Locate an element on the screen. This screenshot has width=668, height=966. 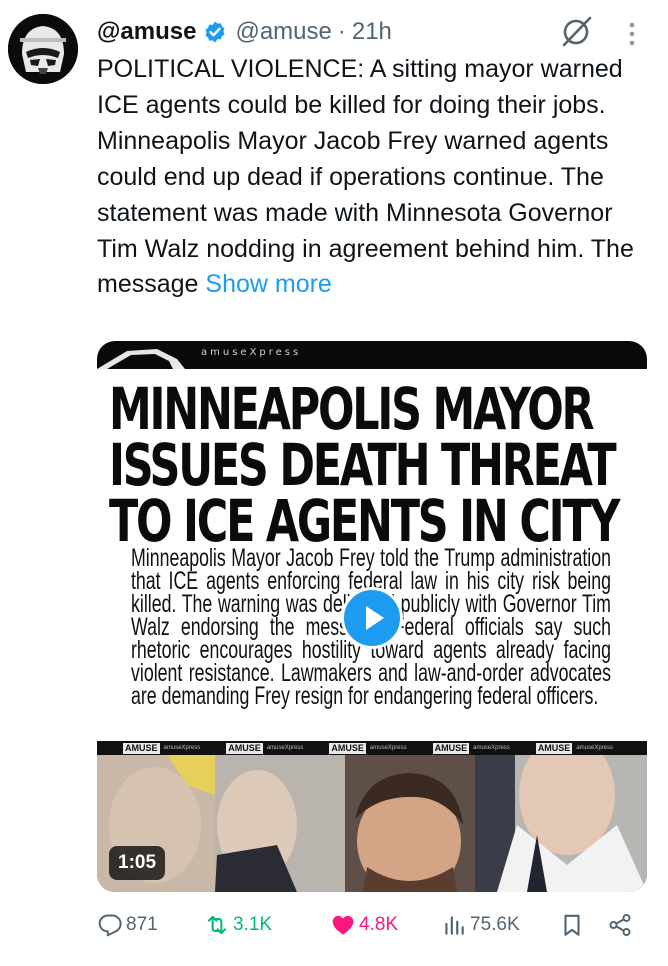
share-button is located at coordinates (621, 925).